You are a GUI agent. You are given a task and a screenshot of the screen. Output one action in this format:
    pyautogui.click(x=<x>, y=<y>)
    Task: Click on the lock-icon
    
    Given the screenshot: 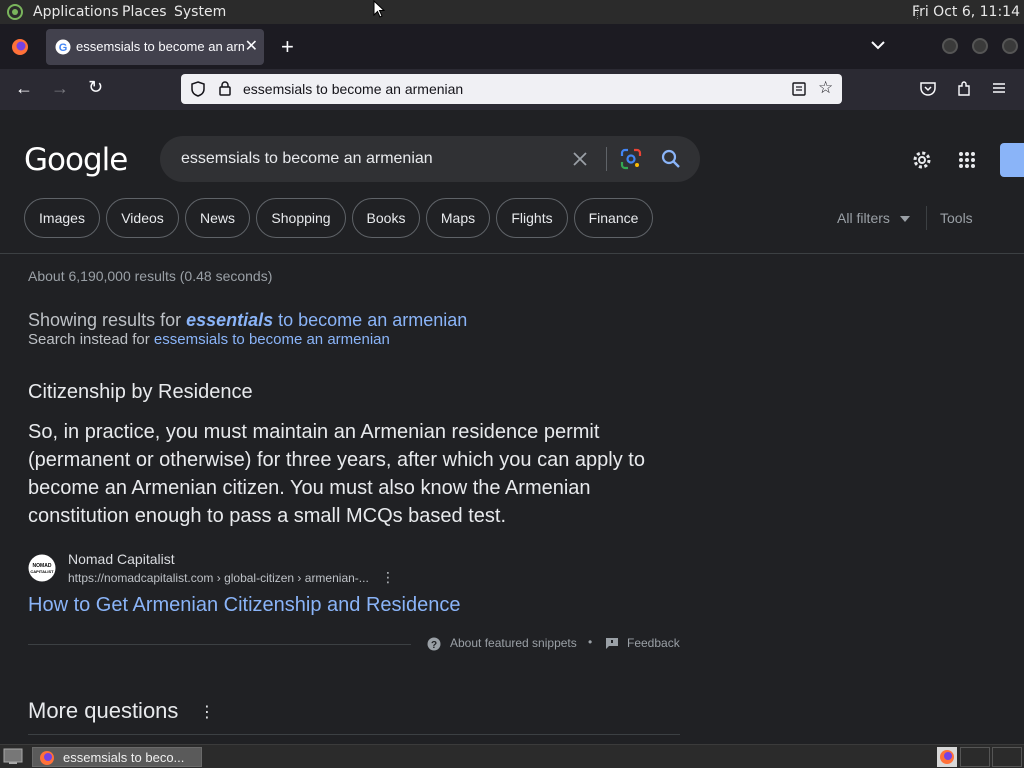 What is the action you would take?
    pyautogui.click(x=225, y=88)
    